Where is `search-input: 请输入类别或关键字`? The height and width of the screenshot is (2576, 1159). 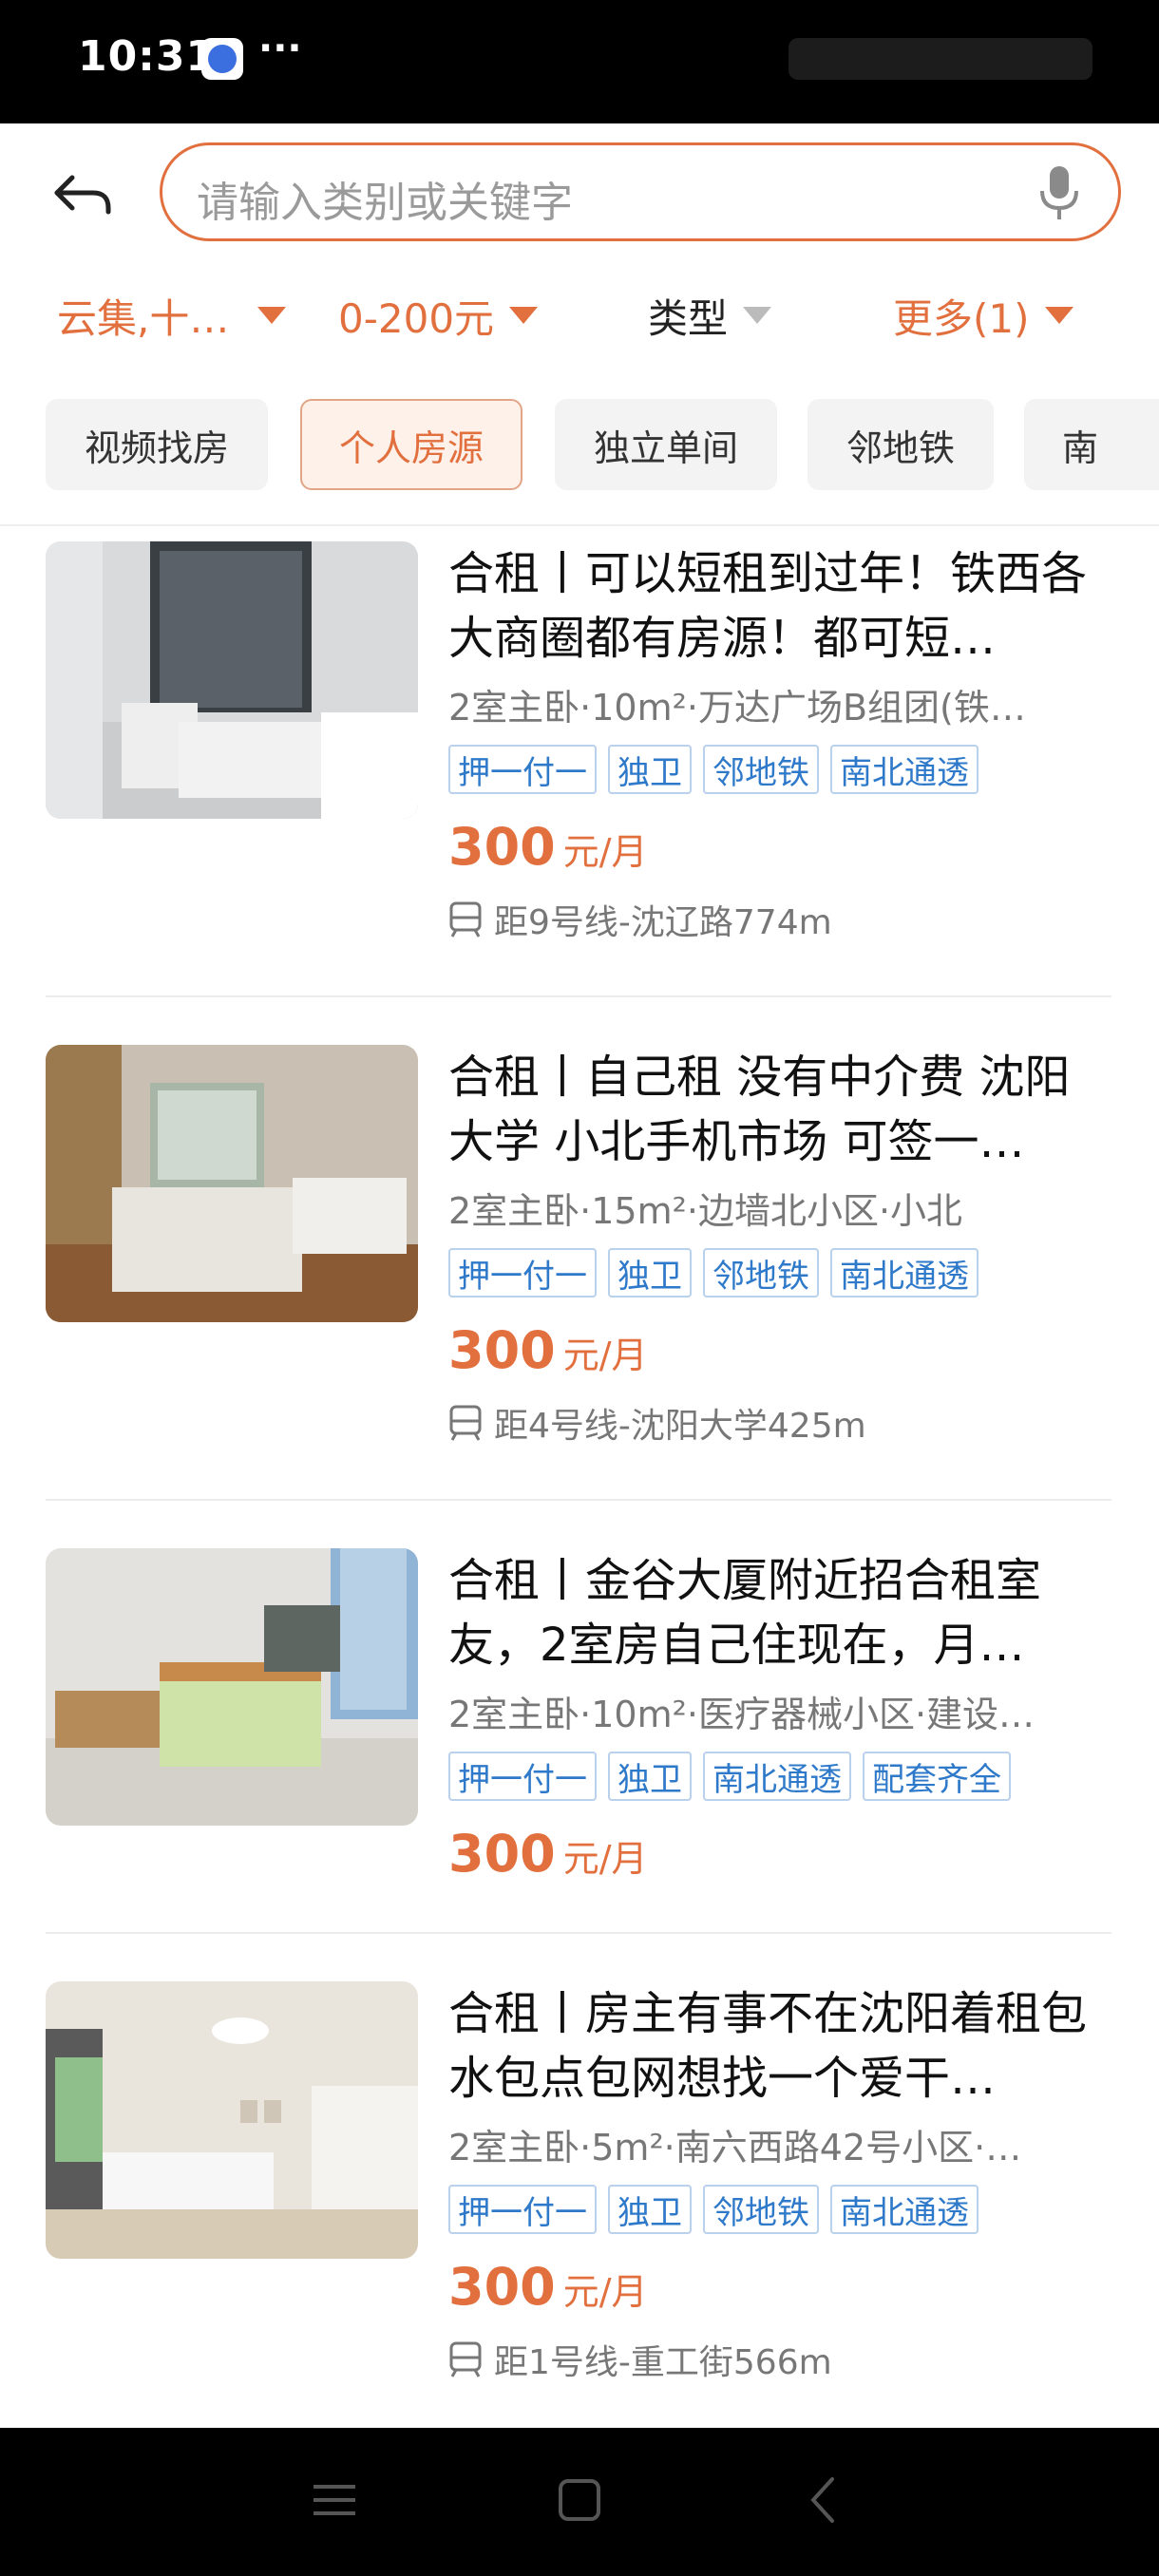
search-input: 请输入类别或关键字 is located at coordinates (640, 191).